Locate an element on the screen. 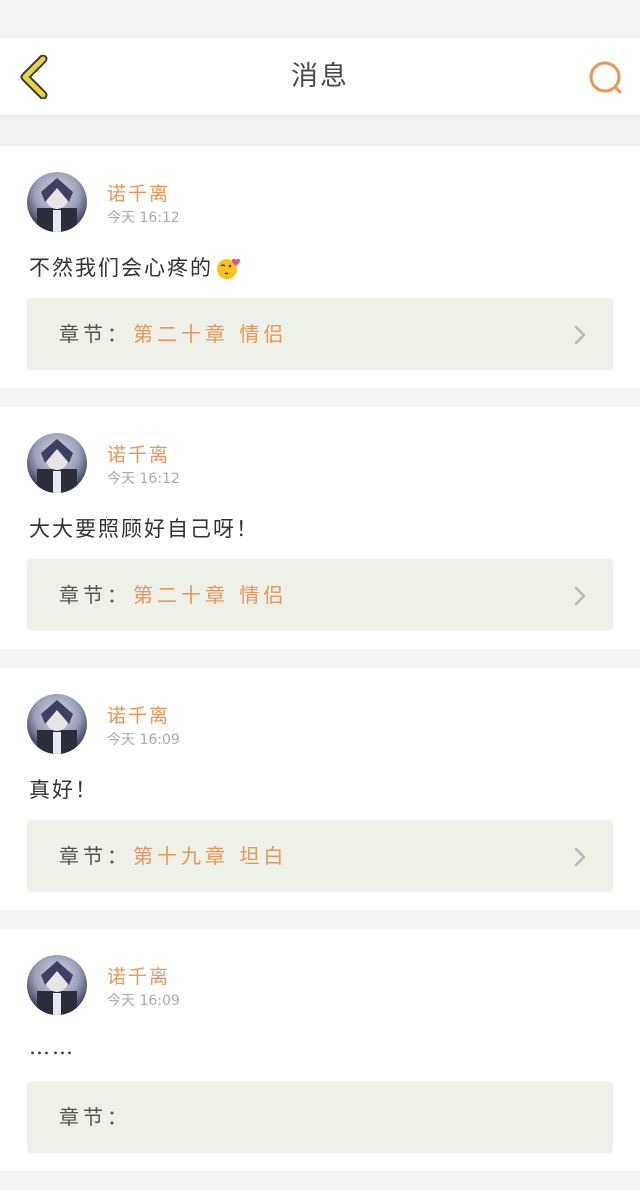 This screenshot has height=1190, width=640. page-title: 消息 is located at coordinates (320, 76).